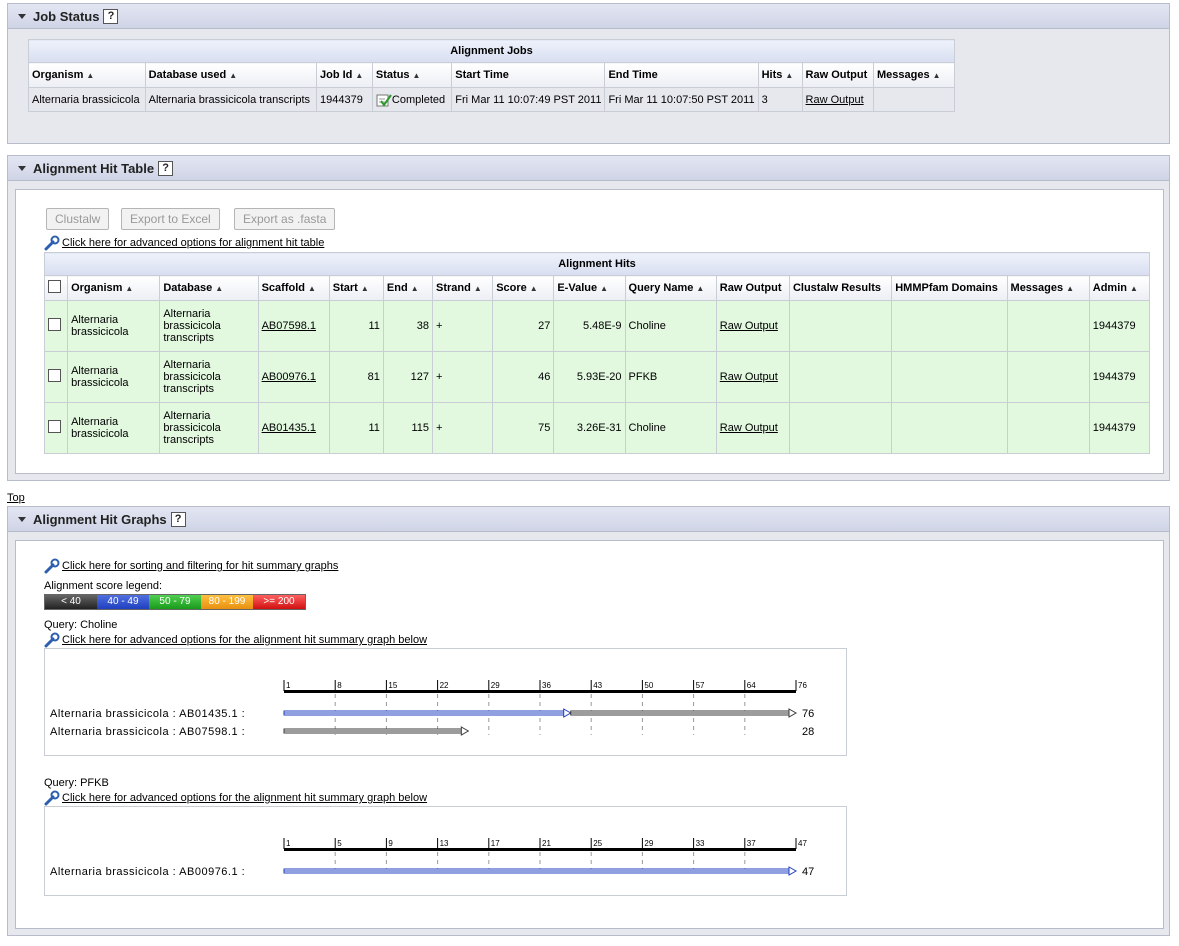  Describe the element at coordinates (588, 519) in the screenshot. I see `hit-graphs-header: Alignment Hit Graphs ?` at that location.